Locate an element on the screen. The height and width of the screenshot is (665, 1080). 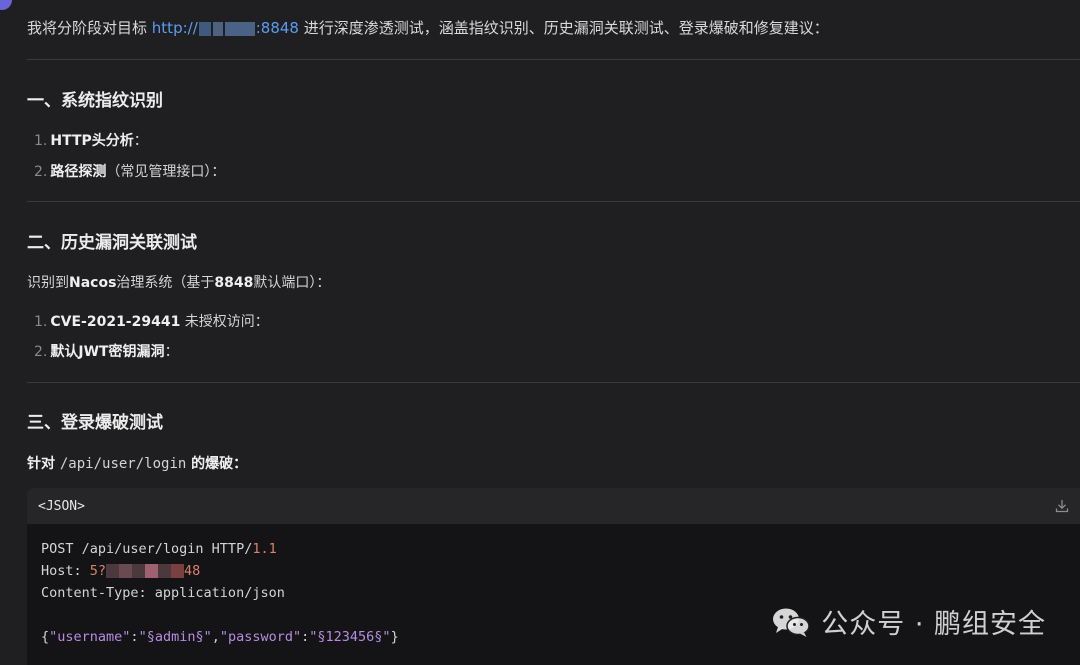
intro-prefix: 我将分阶段对目标 is located at coordinates (87, 28).